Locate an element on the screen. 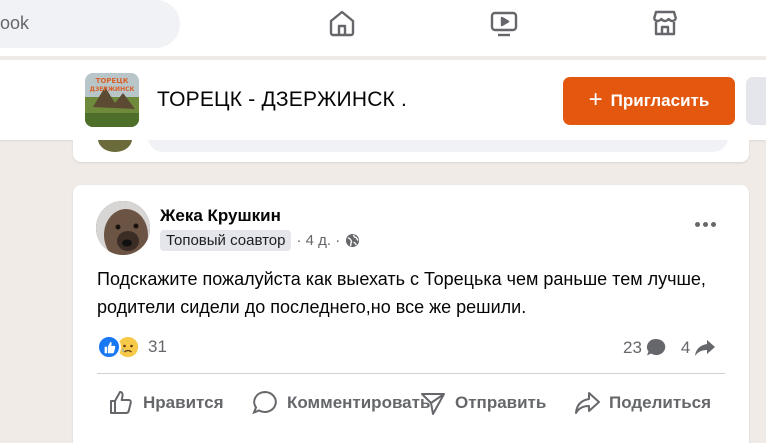 The image size is (766, 443). thumb-text-1: ТОРЕЦК is located at coordinates (112, 81).